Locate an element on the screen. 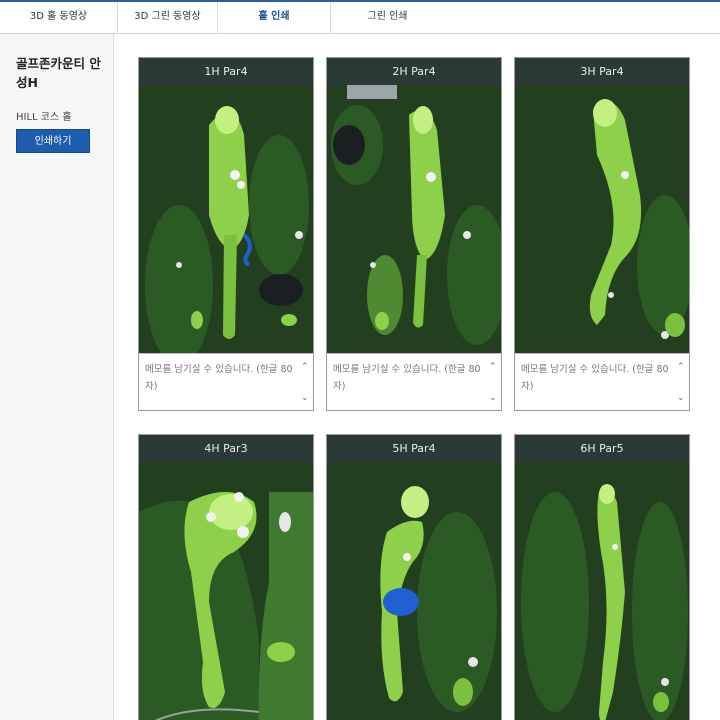 This screenshot has width=720, height=720. tab-3d-hole-video: 3D 홀 동영상 is located at coordinates (59, 18).